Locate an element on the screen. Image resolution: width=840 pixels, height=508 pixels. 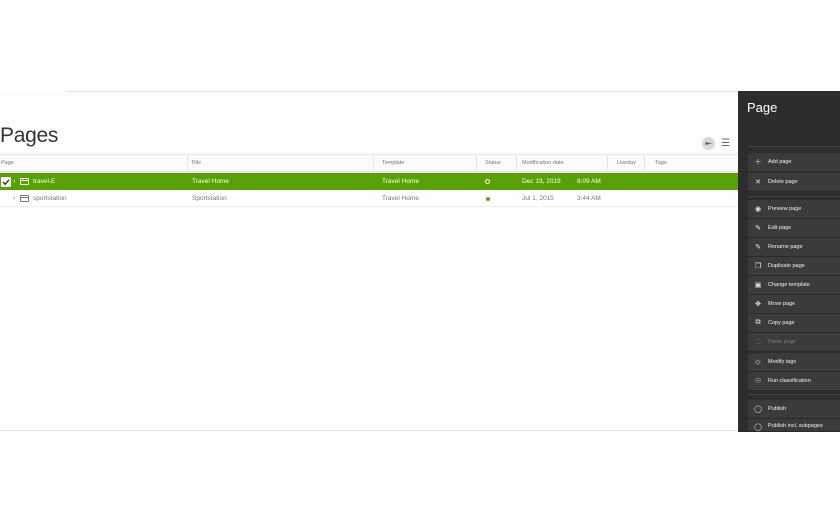
row-date: Jul 1, 2015 is located at coordinates (538, 198).